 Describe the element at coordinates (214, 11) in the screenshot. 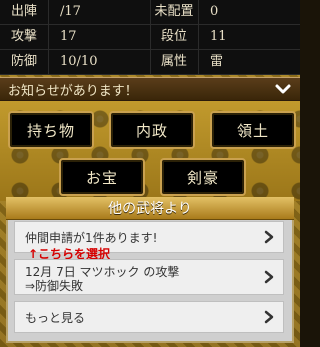

I see `stat-value-unassigned: 0` at that location.